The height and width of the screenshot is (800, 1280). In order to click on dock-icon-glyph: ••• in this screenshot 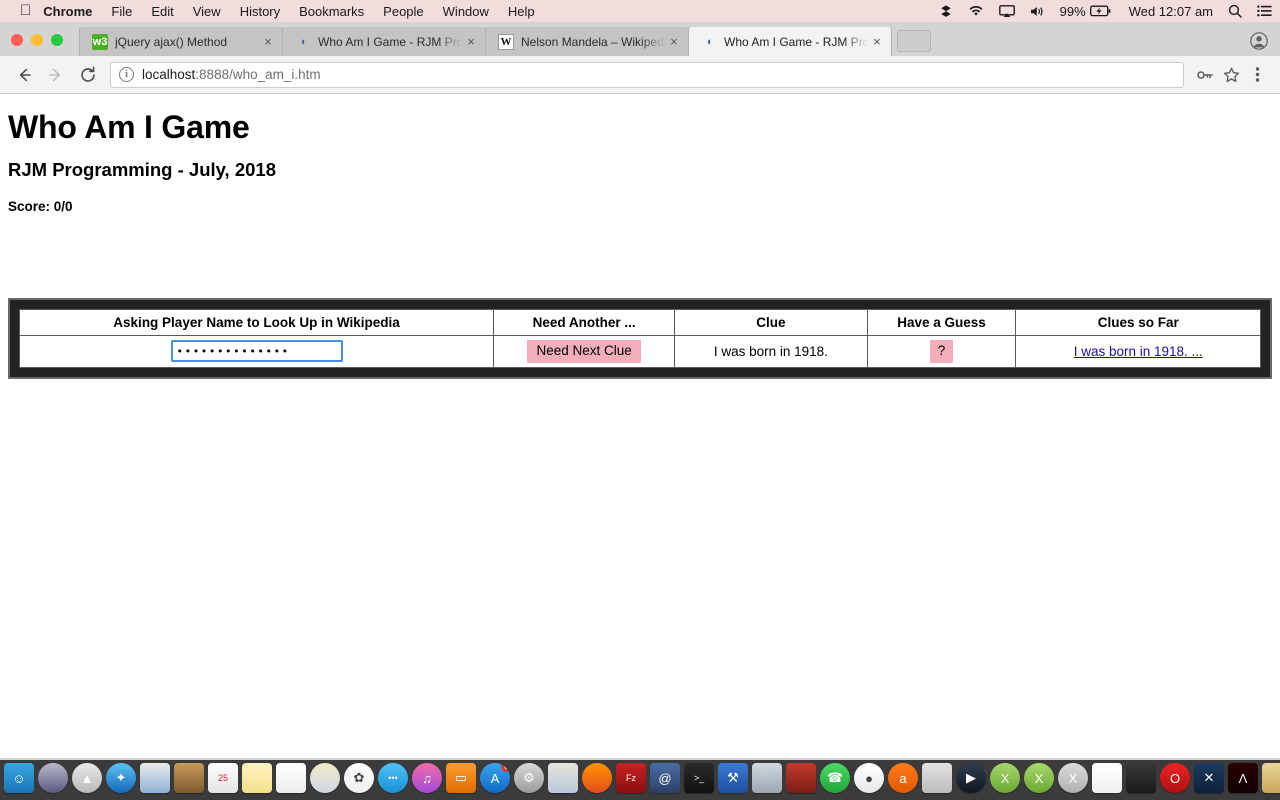, I will do `click(393, 778)`.